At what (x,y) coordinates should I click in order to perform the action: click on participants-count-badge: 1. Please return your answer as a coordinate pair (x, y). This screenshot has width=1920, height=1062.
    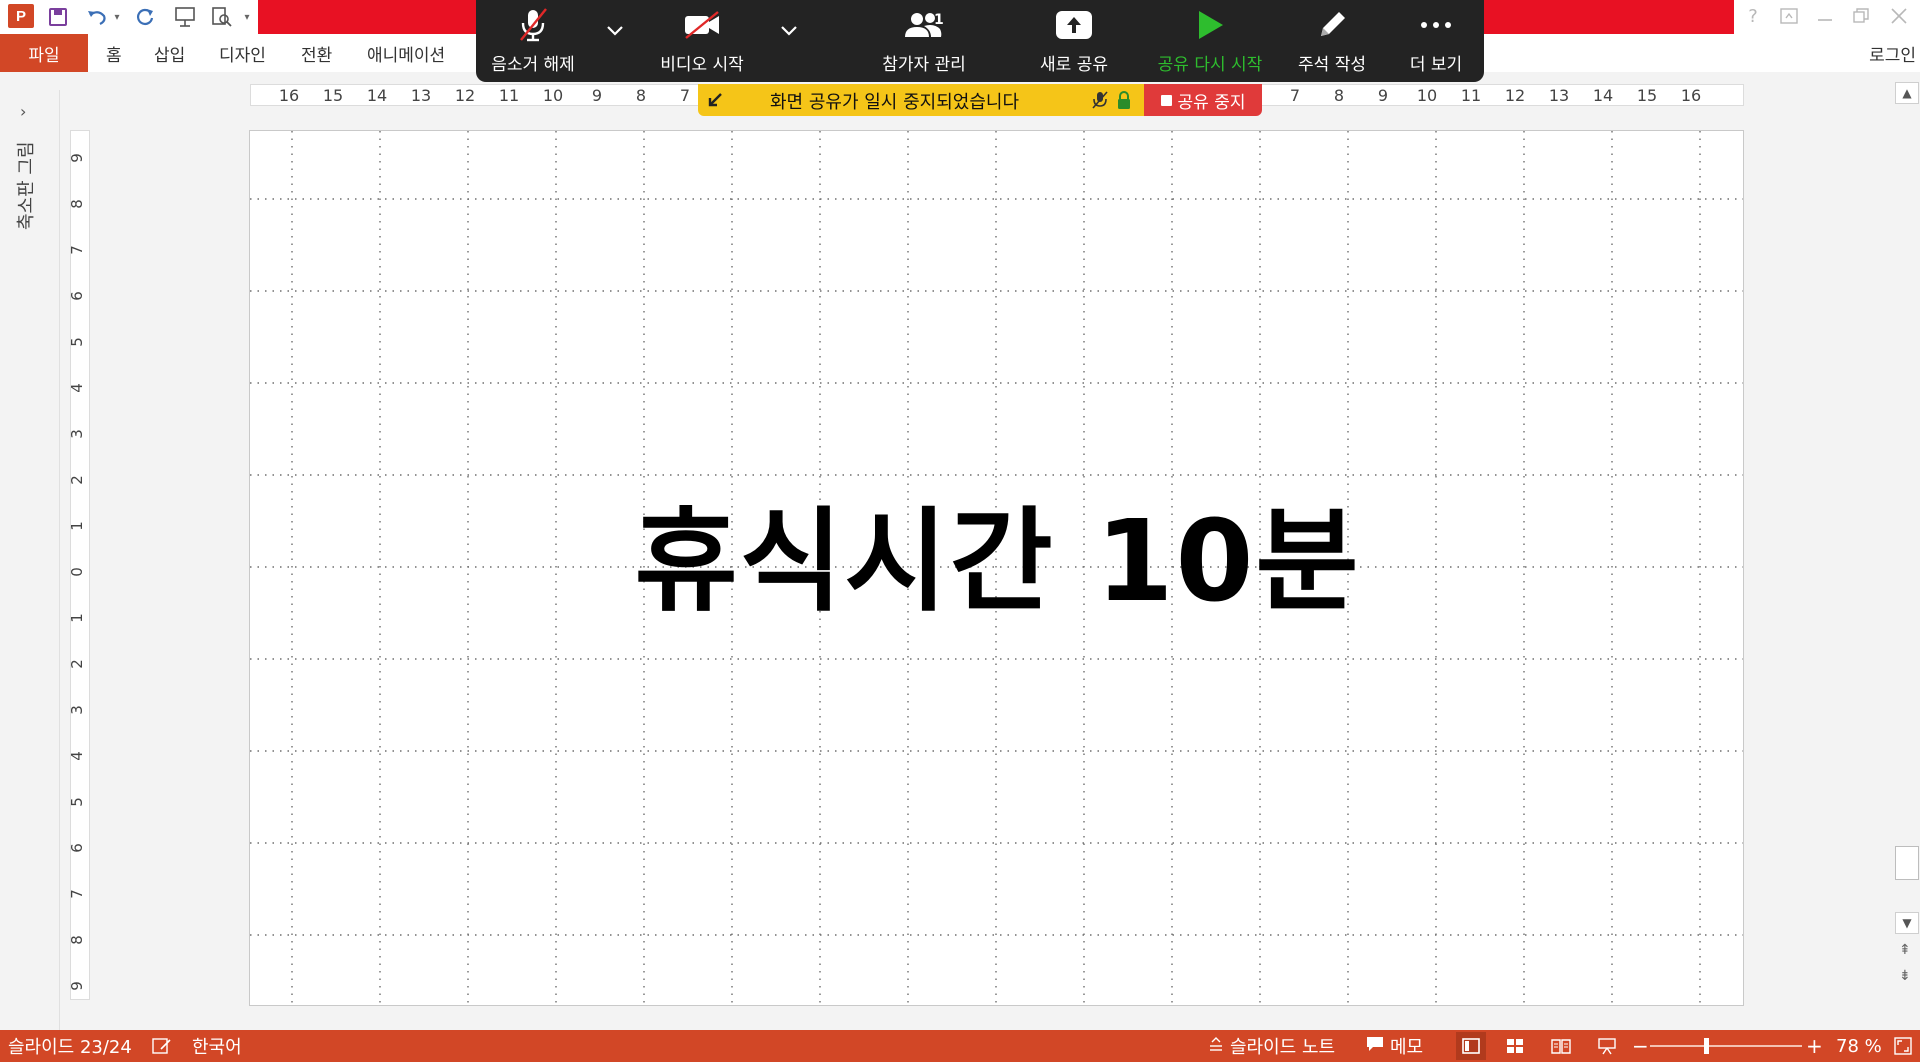
    Looking at the image, I should click on (939, 20).